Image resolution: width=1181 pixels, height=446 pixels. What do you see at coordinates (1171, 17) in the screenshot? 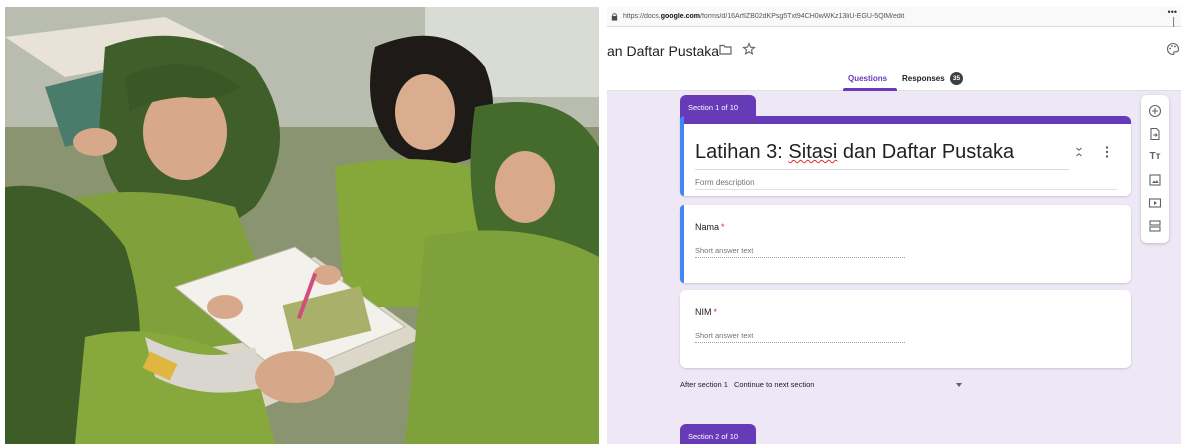
I see `more-actions-icon: ••• │` at bounding box center [1171, 17].